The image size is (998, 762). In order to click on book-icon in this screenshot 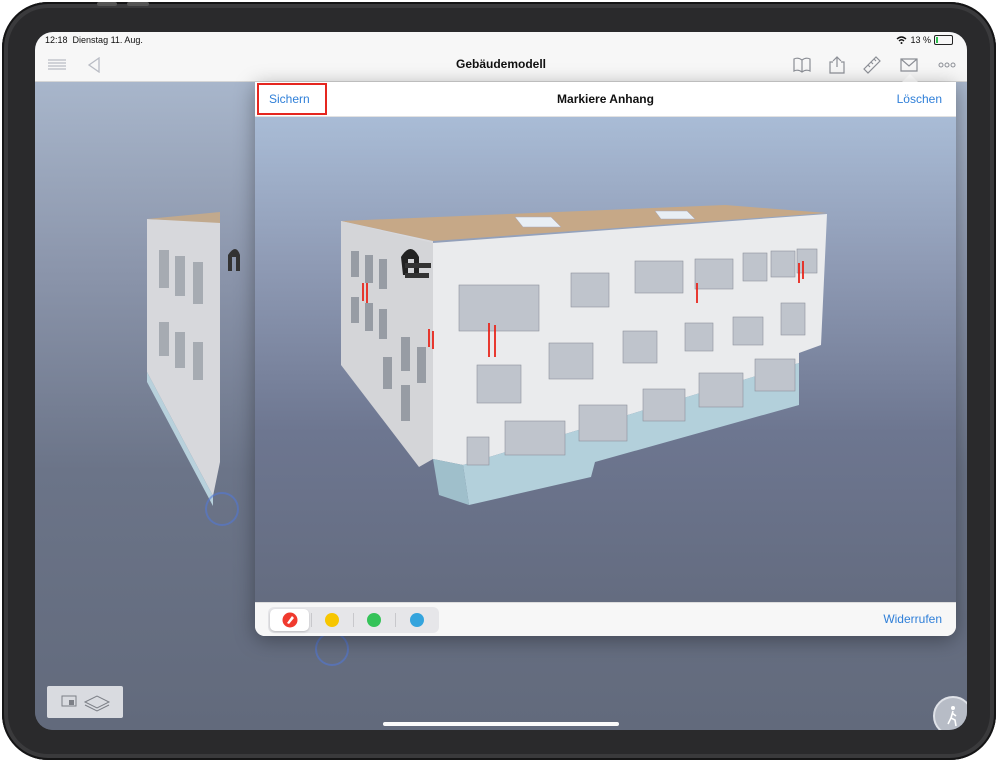, I will do `click(802, 65)`.